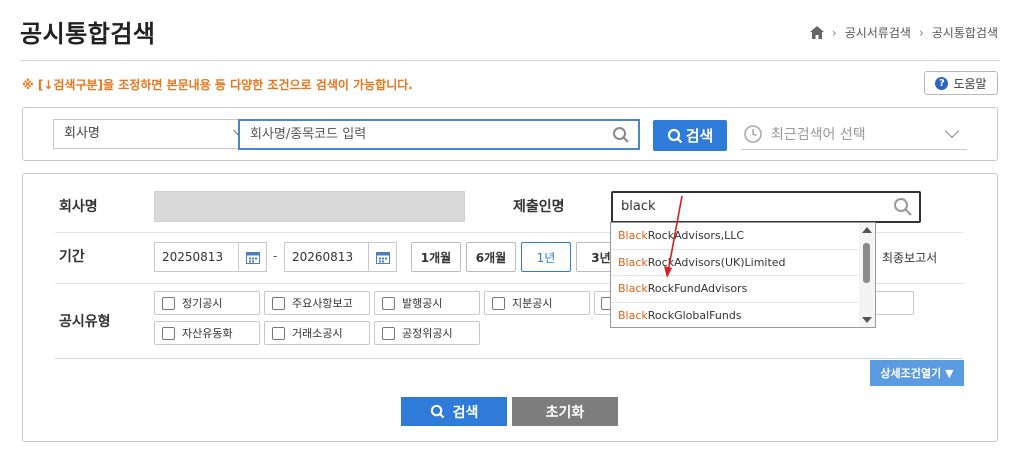  I want to click on autocomplete-item: BlackRockFundAdvisors, so click(743, 289).